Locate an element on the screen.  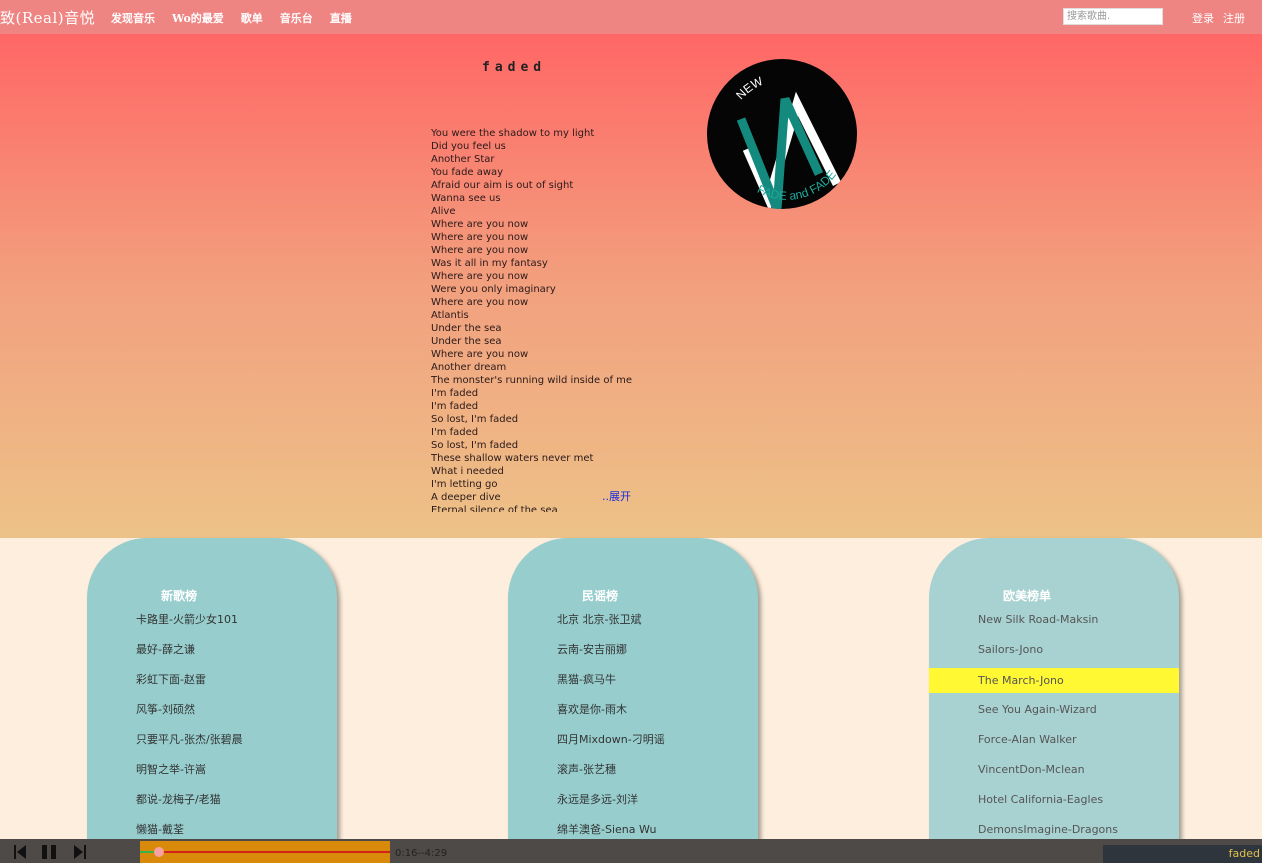
progress-played is located at coordinates (147, 852).